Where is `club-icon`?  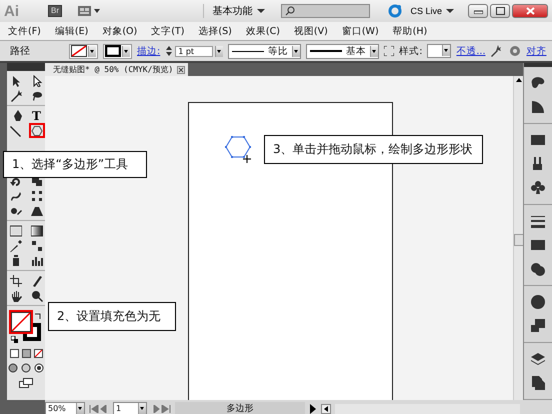
club-icon is located at coordinates (538, 188).